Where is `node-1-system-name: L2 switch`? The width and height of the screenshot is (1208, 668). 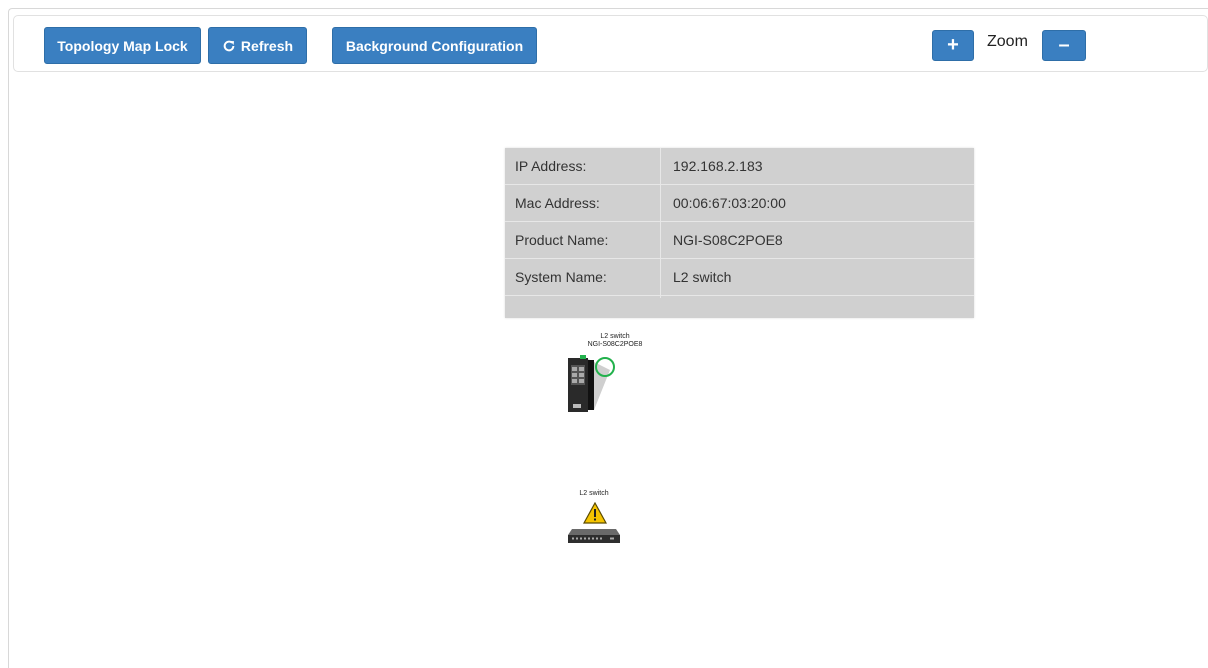
node-1-system-name: L2 switch is located at coordinates (615, 336).